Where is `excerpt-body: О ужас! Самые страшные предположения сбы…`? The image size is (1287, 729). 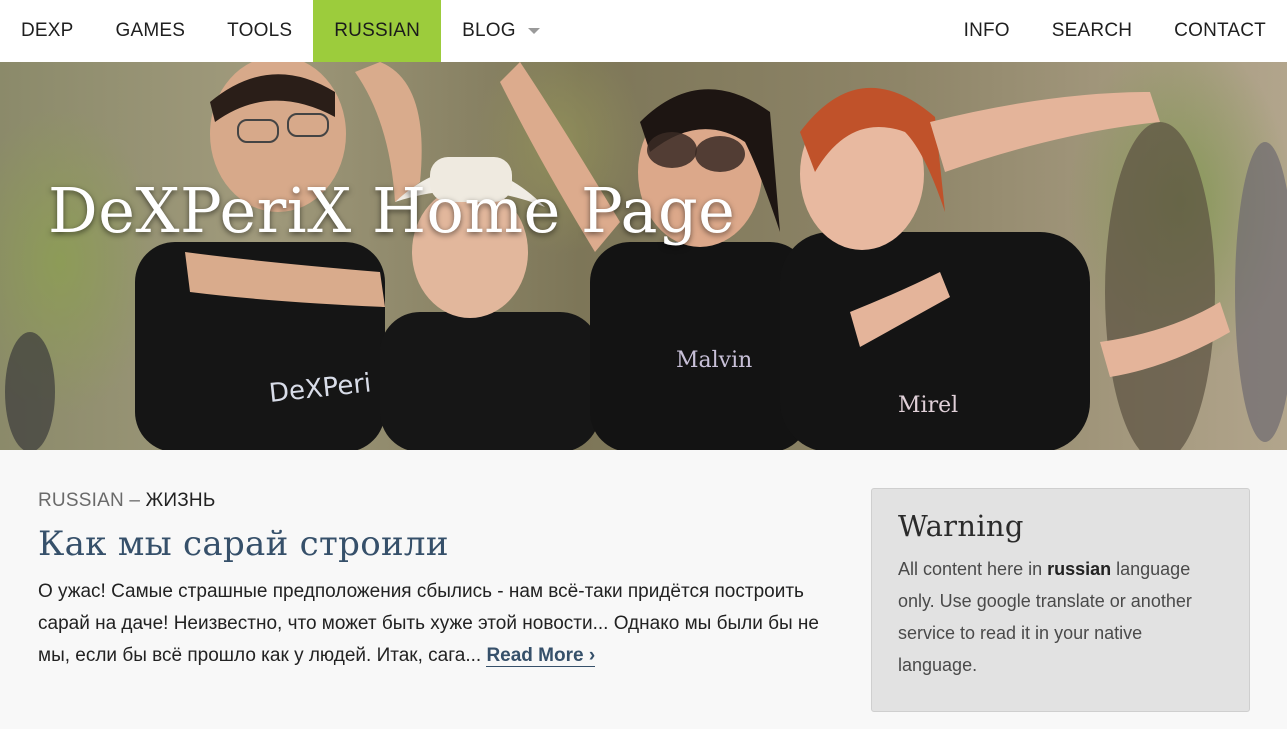
excerpt-body: О ужас! Самые страшные предположения сбы… is located at coordinates (428, 623).